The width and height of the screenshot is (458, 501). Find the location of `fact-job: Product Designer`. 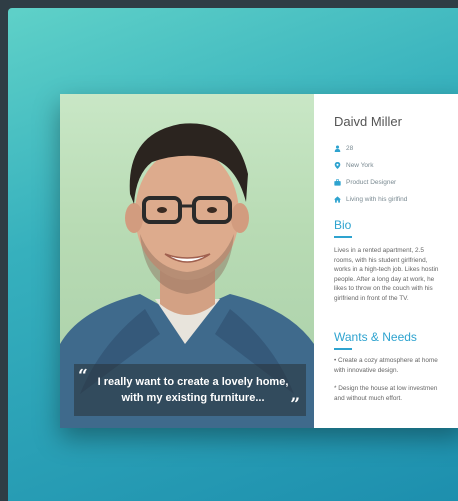

fact-job: Product Designer is located at coordinates (370, 182).